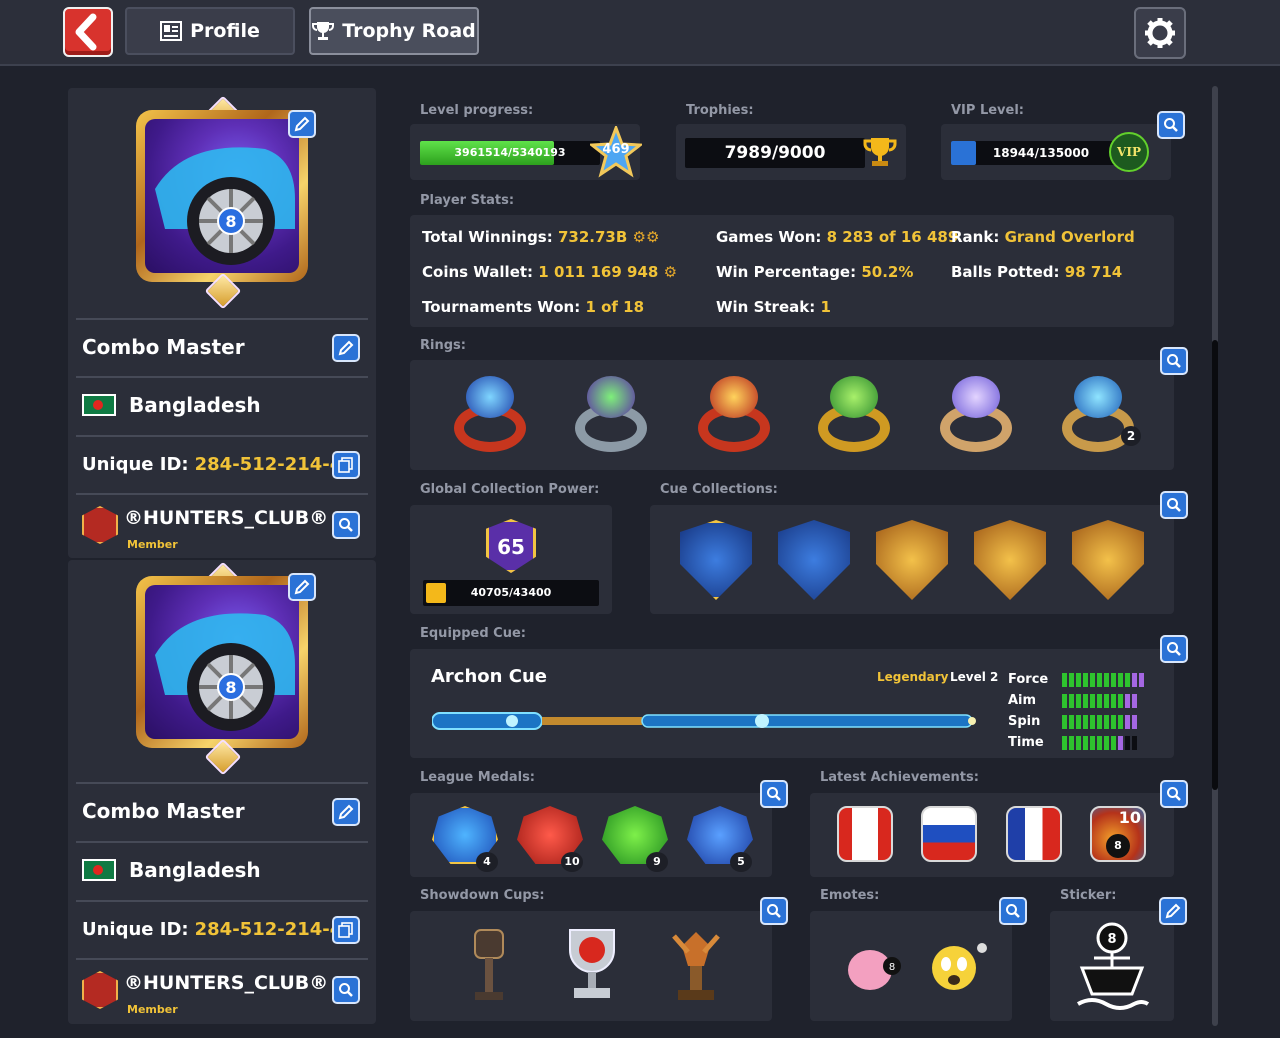 The image size is (1280, 1038). I want to click on pencil-icon, so click(346, 812).